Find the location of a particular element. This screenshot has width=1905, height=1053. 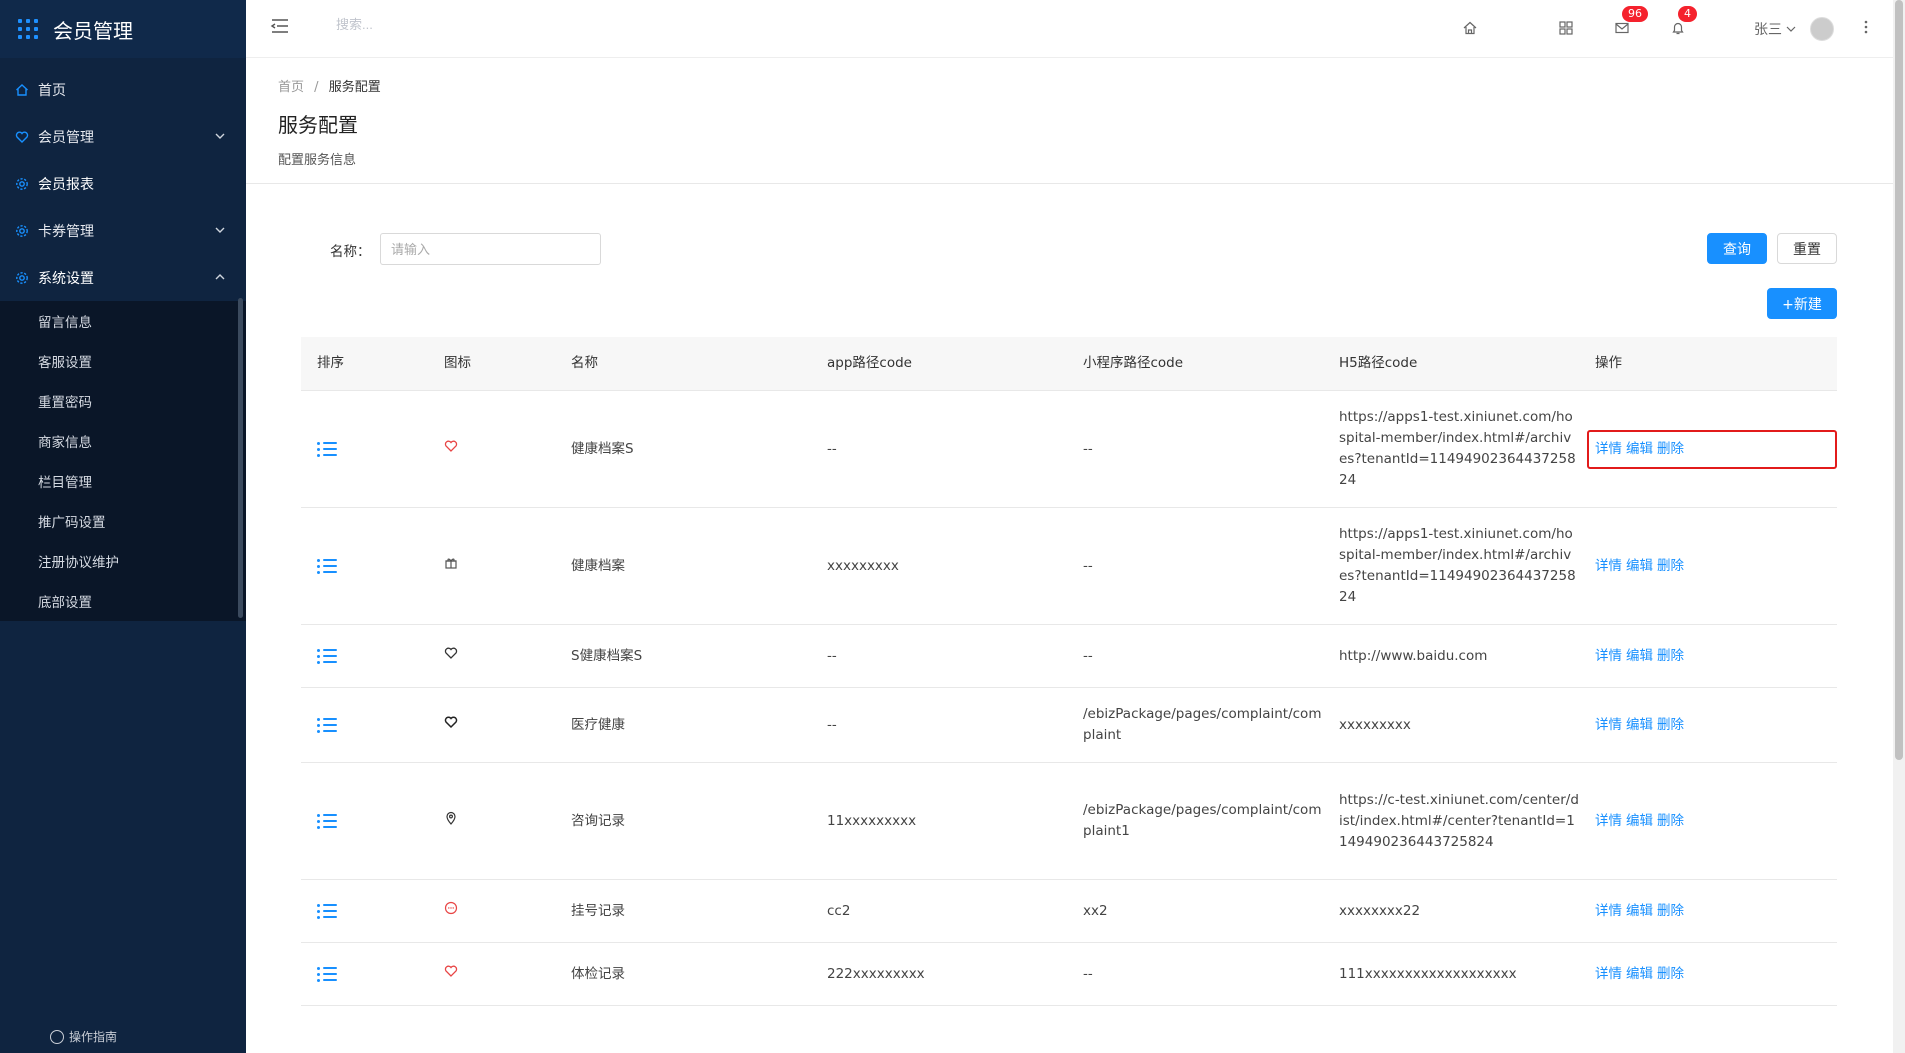

sidebar-item-member-management: 会员管理 is located at coordinates (123, 136).